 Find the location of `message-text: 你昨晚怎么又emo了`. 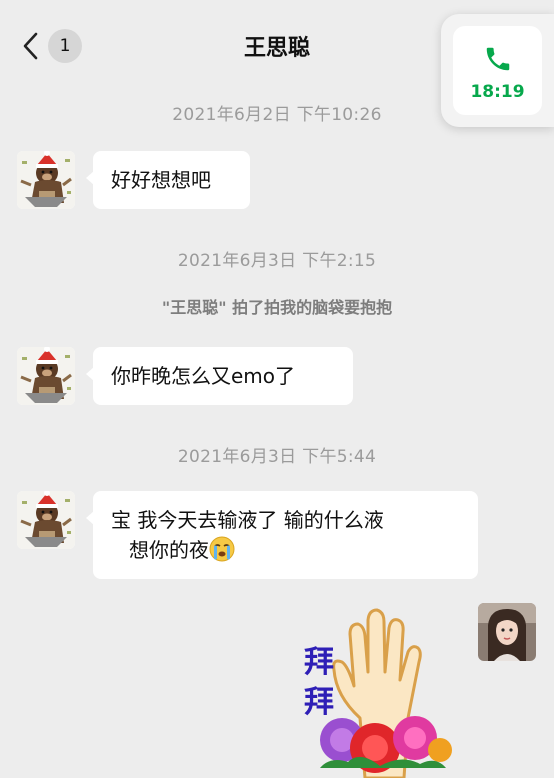

message-text: 你昨晚怎么又emo了 is located at coordinates (203, 376).